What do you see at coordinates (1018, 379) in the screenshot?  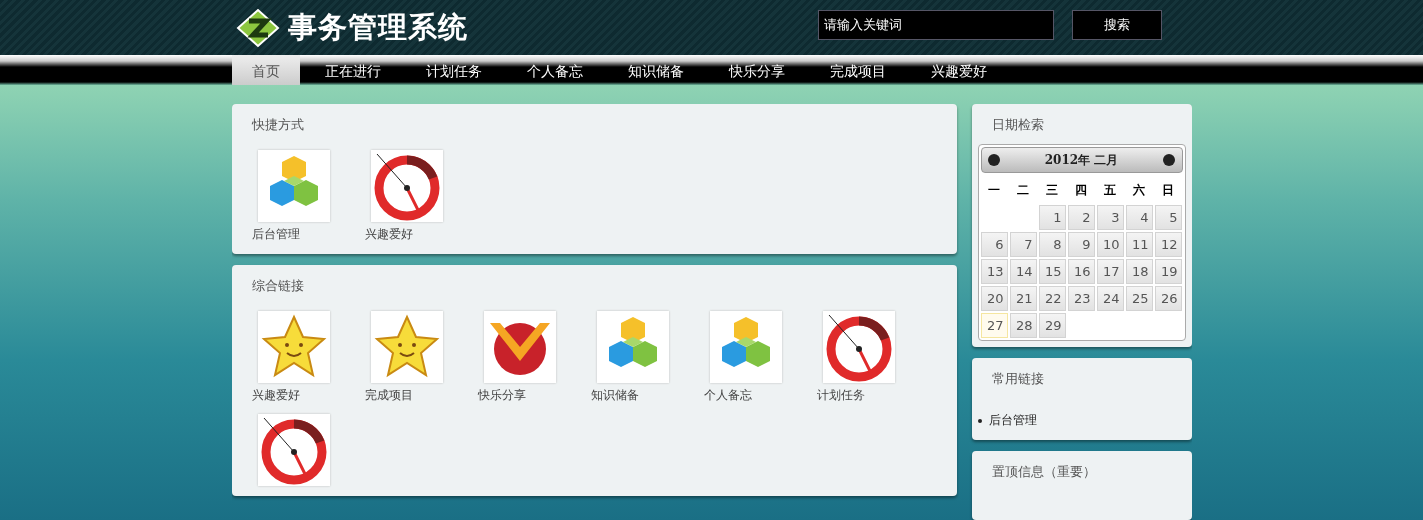 I see `panel-title: 常用链接` at bounding box center [1018, 379].